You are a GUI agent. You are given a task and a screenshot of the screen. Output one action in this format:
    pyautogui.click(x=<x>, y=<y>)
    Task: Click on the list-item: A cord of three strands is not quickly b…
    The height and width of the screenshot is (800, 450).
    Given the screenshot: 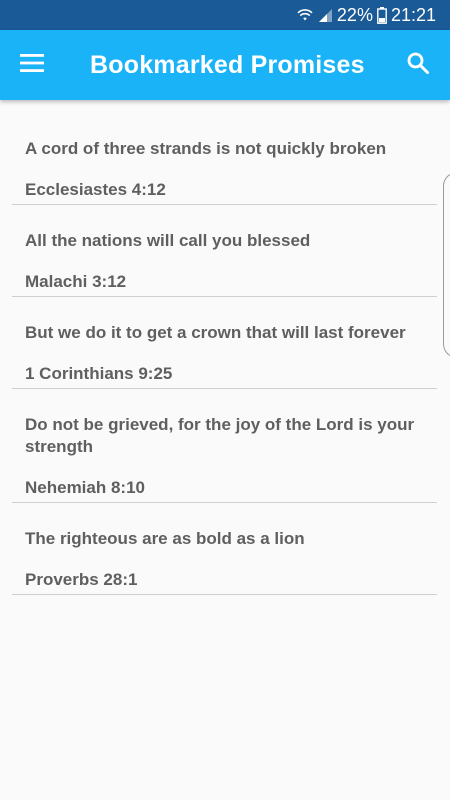 What is the action you would take?
    pyautogui.click(x=224, y=159)
    